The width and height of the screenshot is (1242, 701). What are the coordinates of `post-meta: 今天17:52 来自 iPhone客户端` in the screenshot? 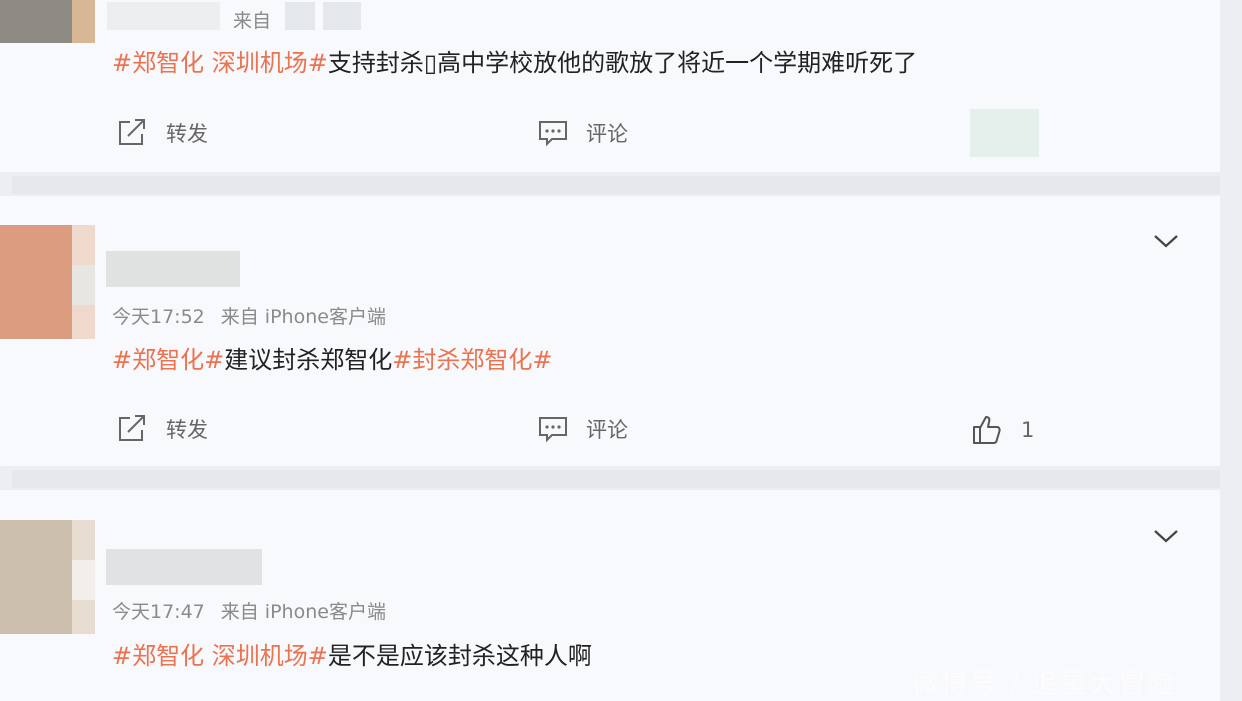 It's located at (249, 315).